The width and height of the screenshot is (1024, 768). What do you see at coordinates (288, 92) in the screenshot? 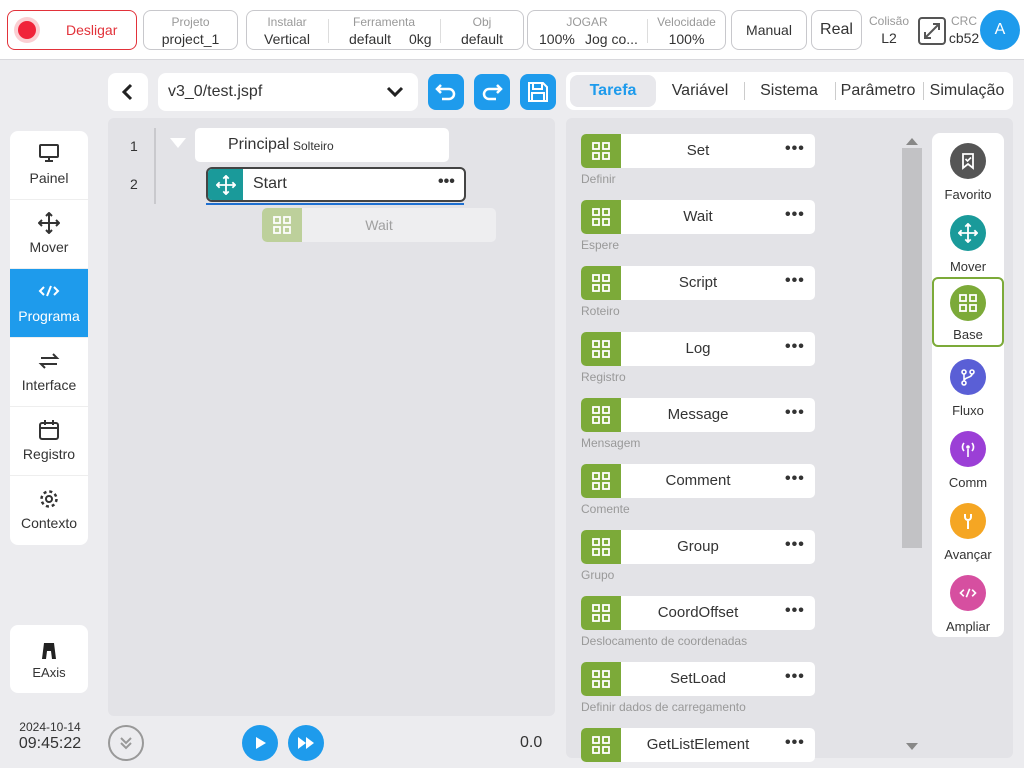
I see `file-select: v3_0/test.jspf` at bounding box center [288, 92].